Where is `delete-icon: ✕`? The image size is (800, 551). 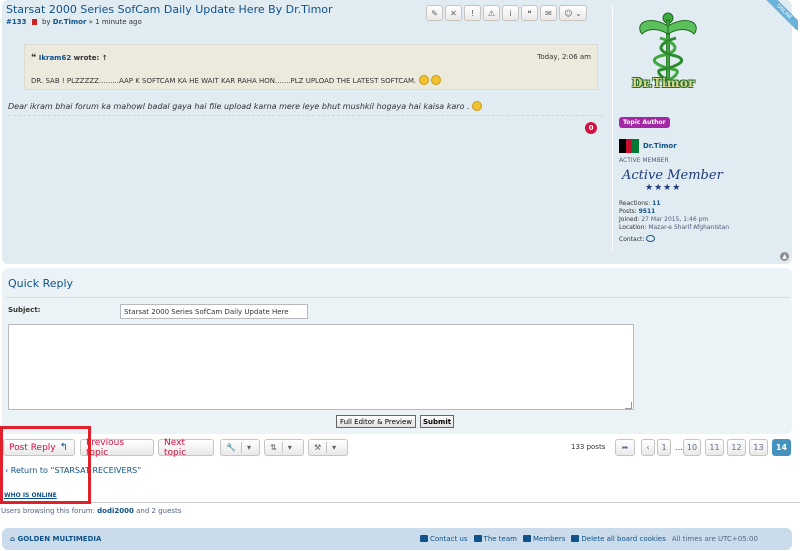 delete-icon: ✕ is located at coordinates (453, 13).